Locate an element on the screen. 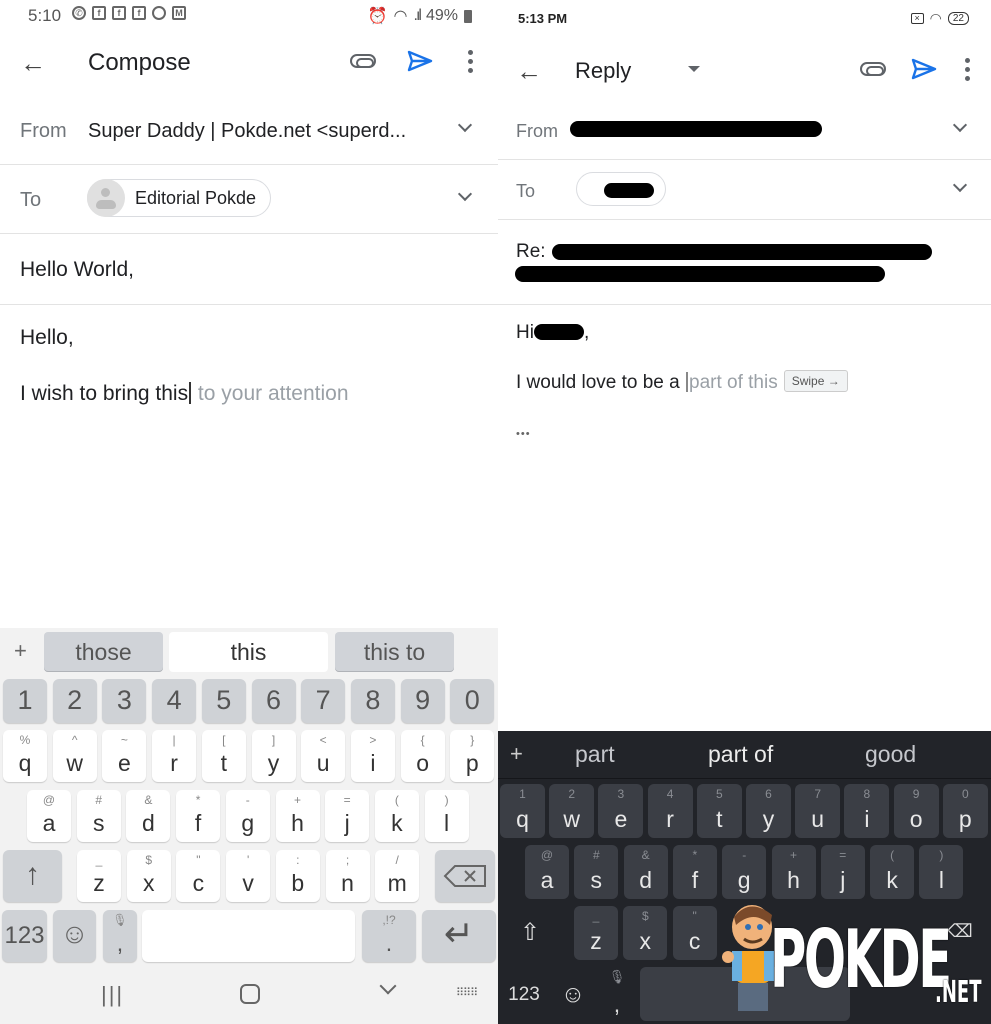 The image size is (991, 1024). key-o: 9o is located at coordinates (916, 811).